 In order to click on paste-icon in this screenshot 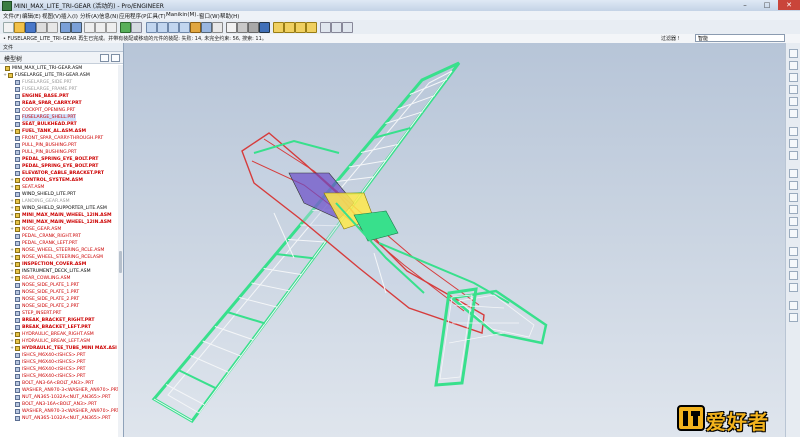, I will do `click(111, 27)`.